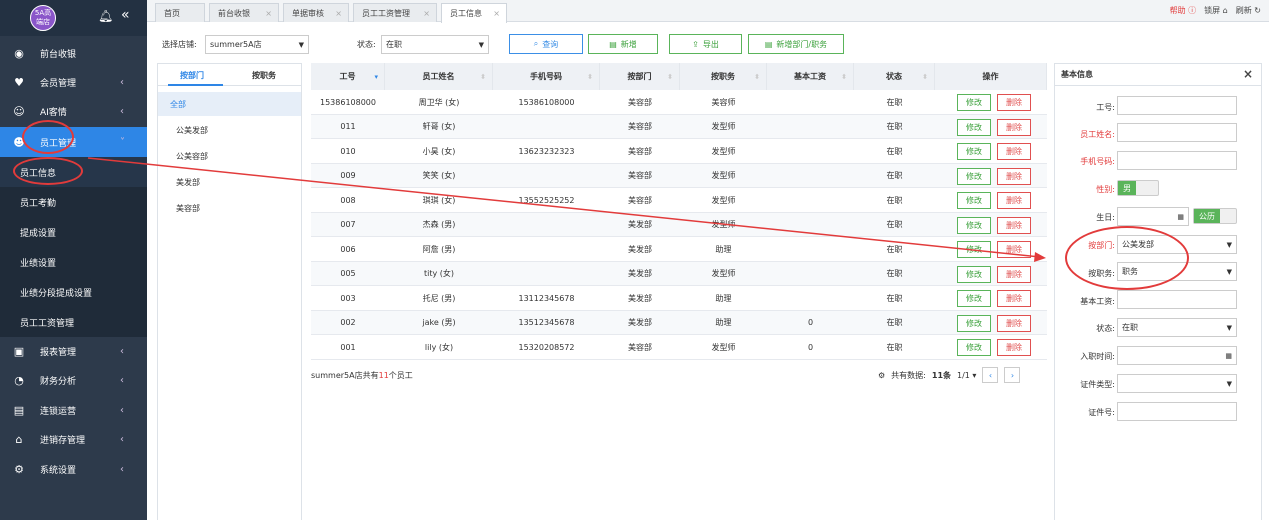 The image size is (1269, 520). Describe the element at coordinates (1216, 10) in the screenshot. I see `lock-link: 锁屏 ⌂` at that location.